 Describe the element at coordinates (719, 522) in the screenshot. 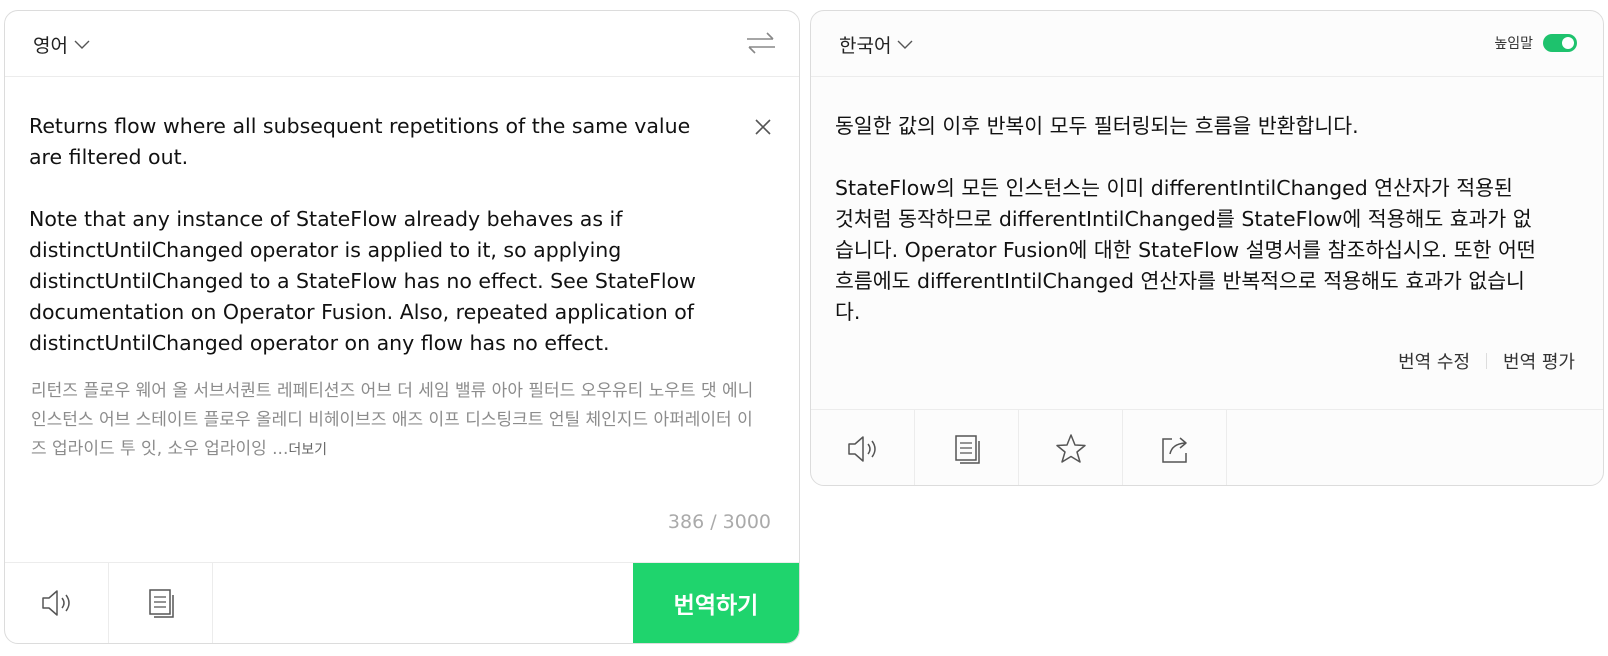

I see `char-counter: 386 / 3000` at that location.